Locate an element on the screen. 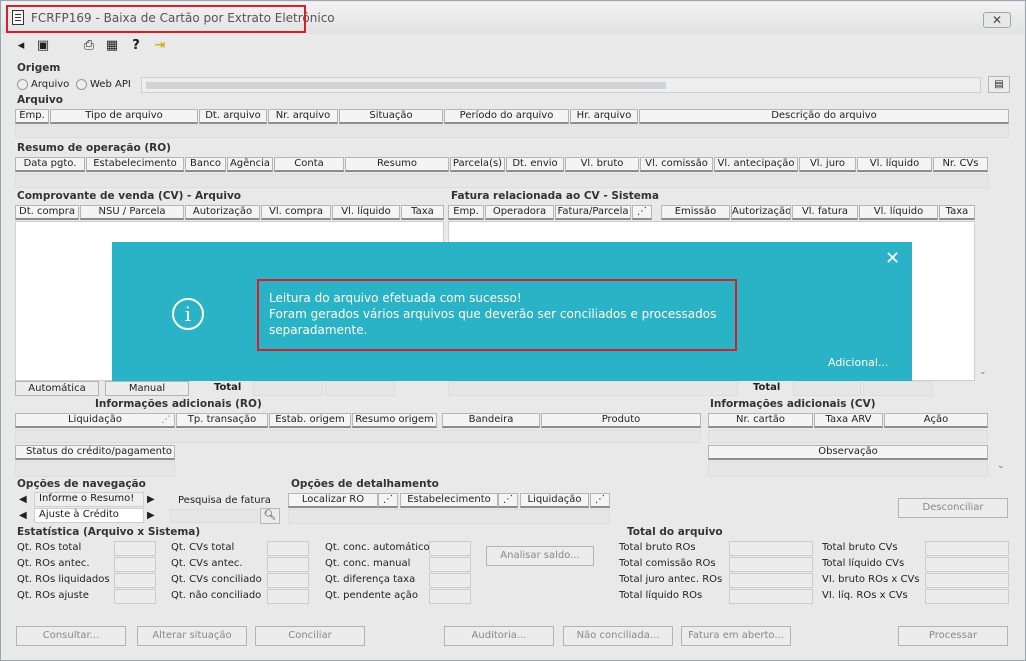 This screenshot has width=1026, height=661. fatura-header-7: Taxa is located at coordinates (957, 212).